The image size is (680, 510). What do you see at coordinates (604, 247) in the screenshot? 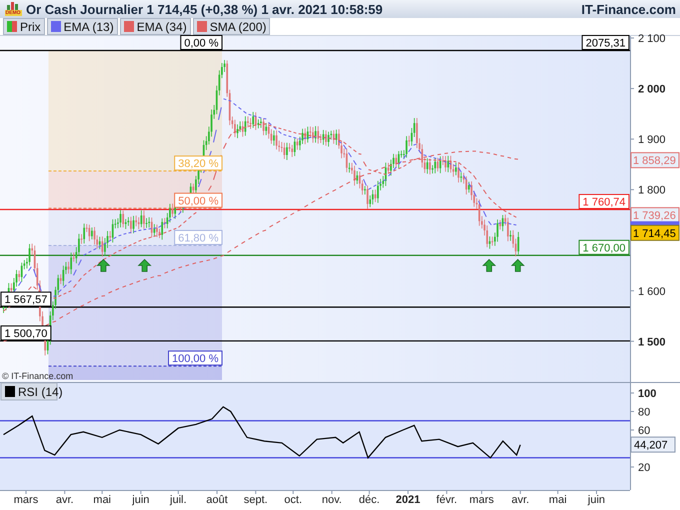
I see `level-label: 1 670,00` at bounding box center [604, 247].